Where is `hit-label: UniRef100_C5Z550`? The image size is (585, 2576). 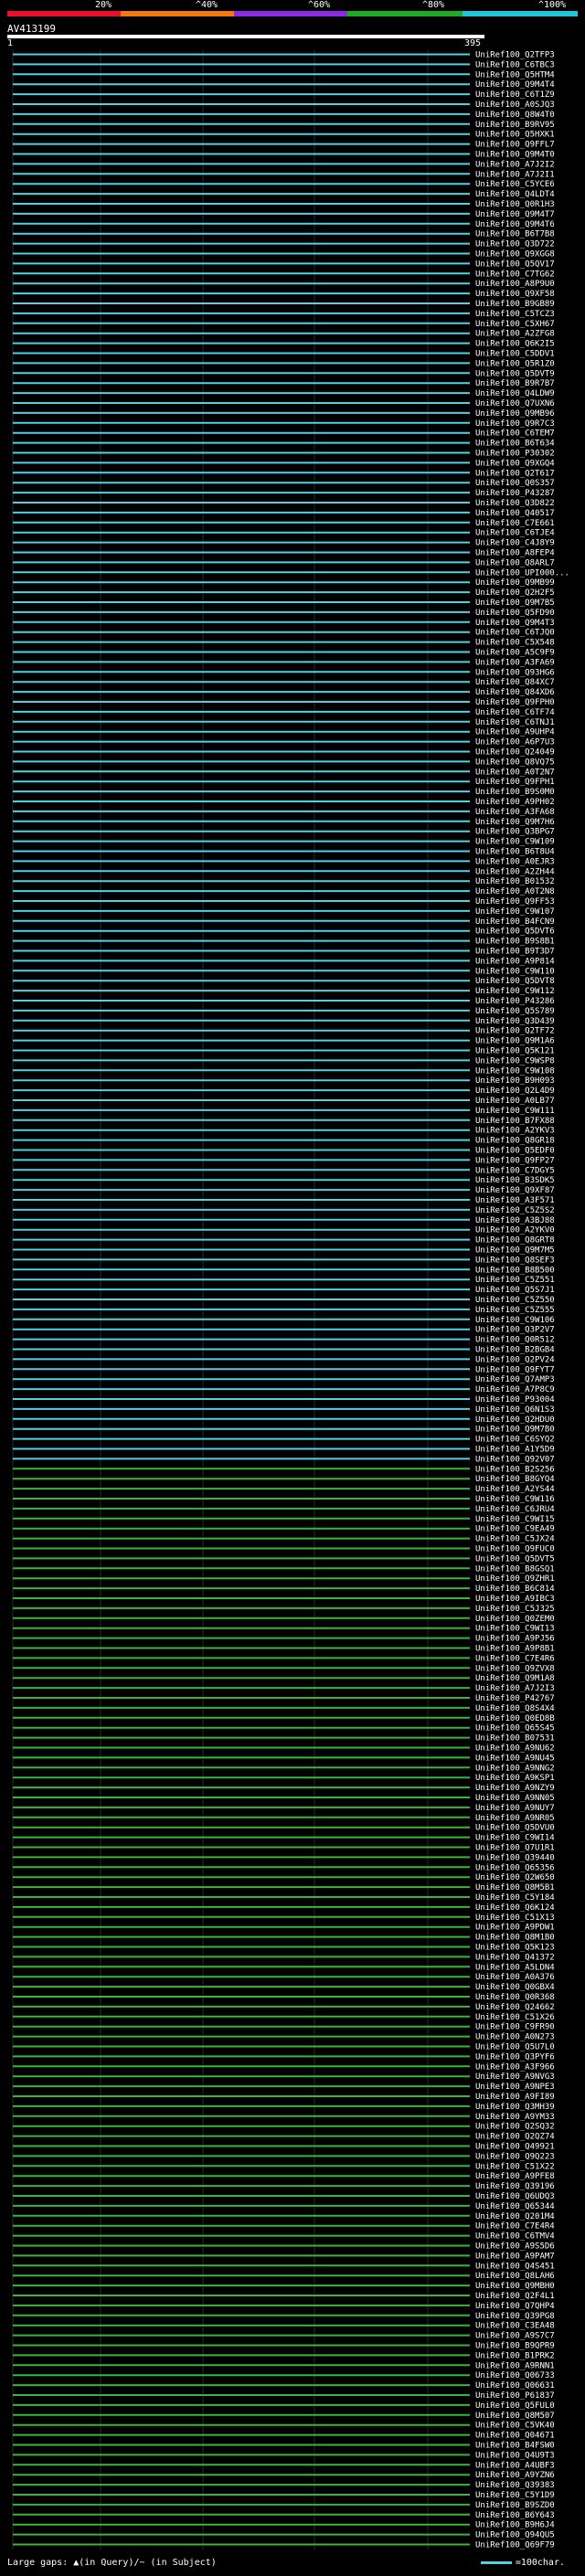 hit-label: UniRef100_C5Z550 is located at coordinates (515, 1300).